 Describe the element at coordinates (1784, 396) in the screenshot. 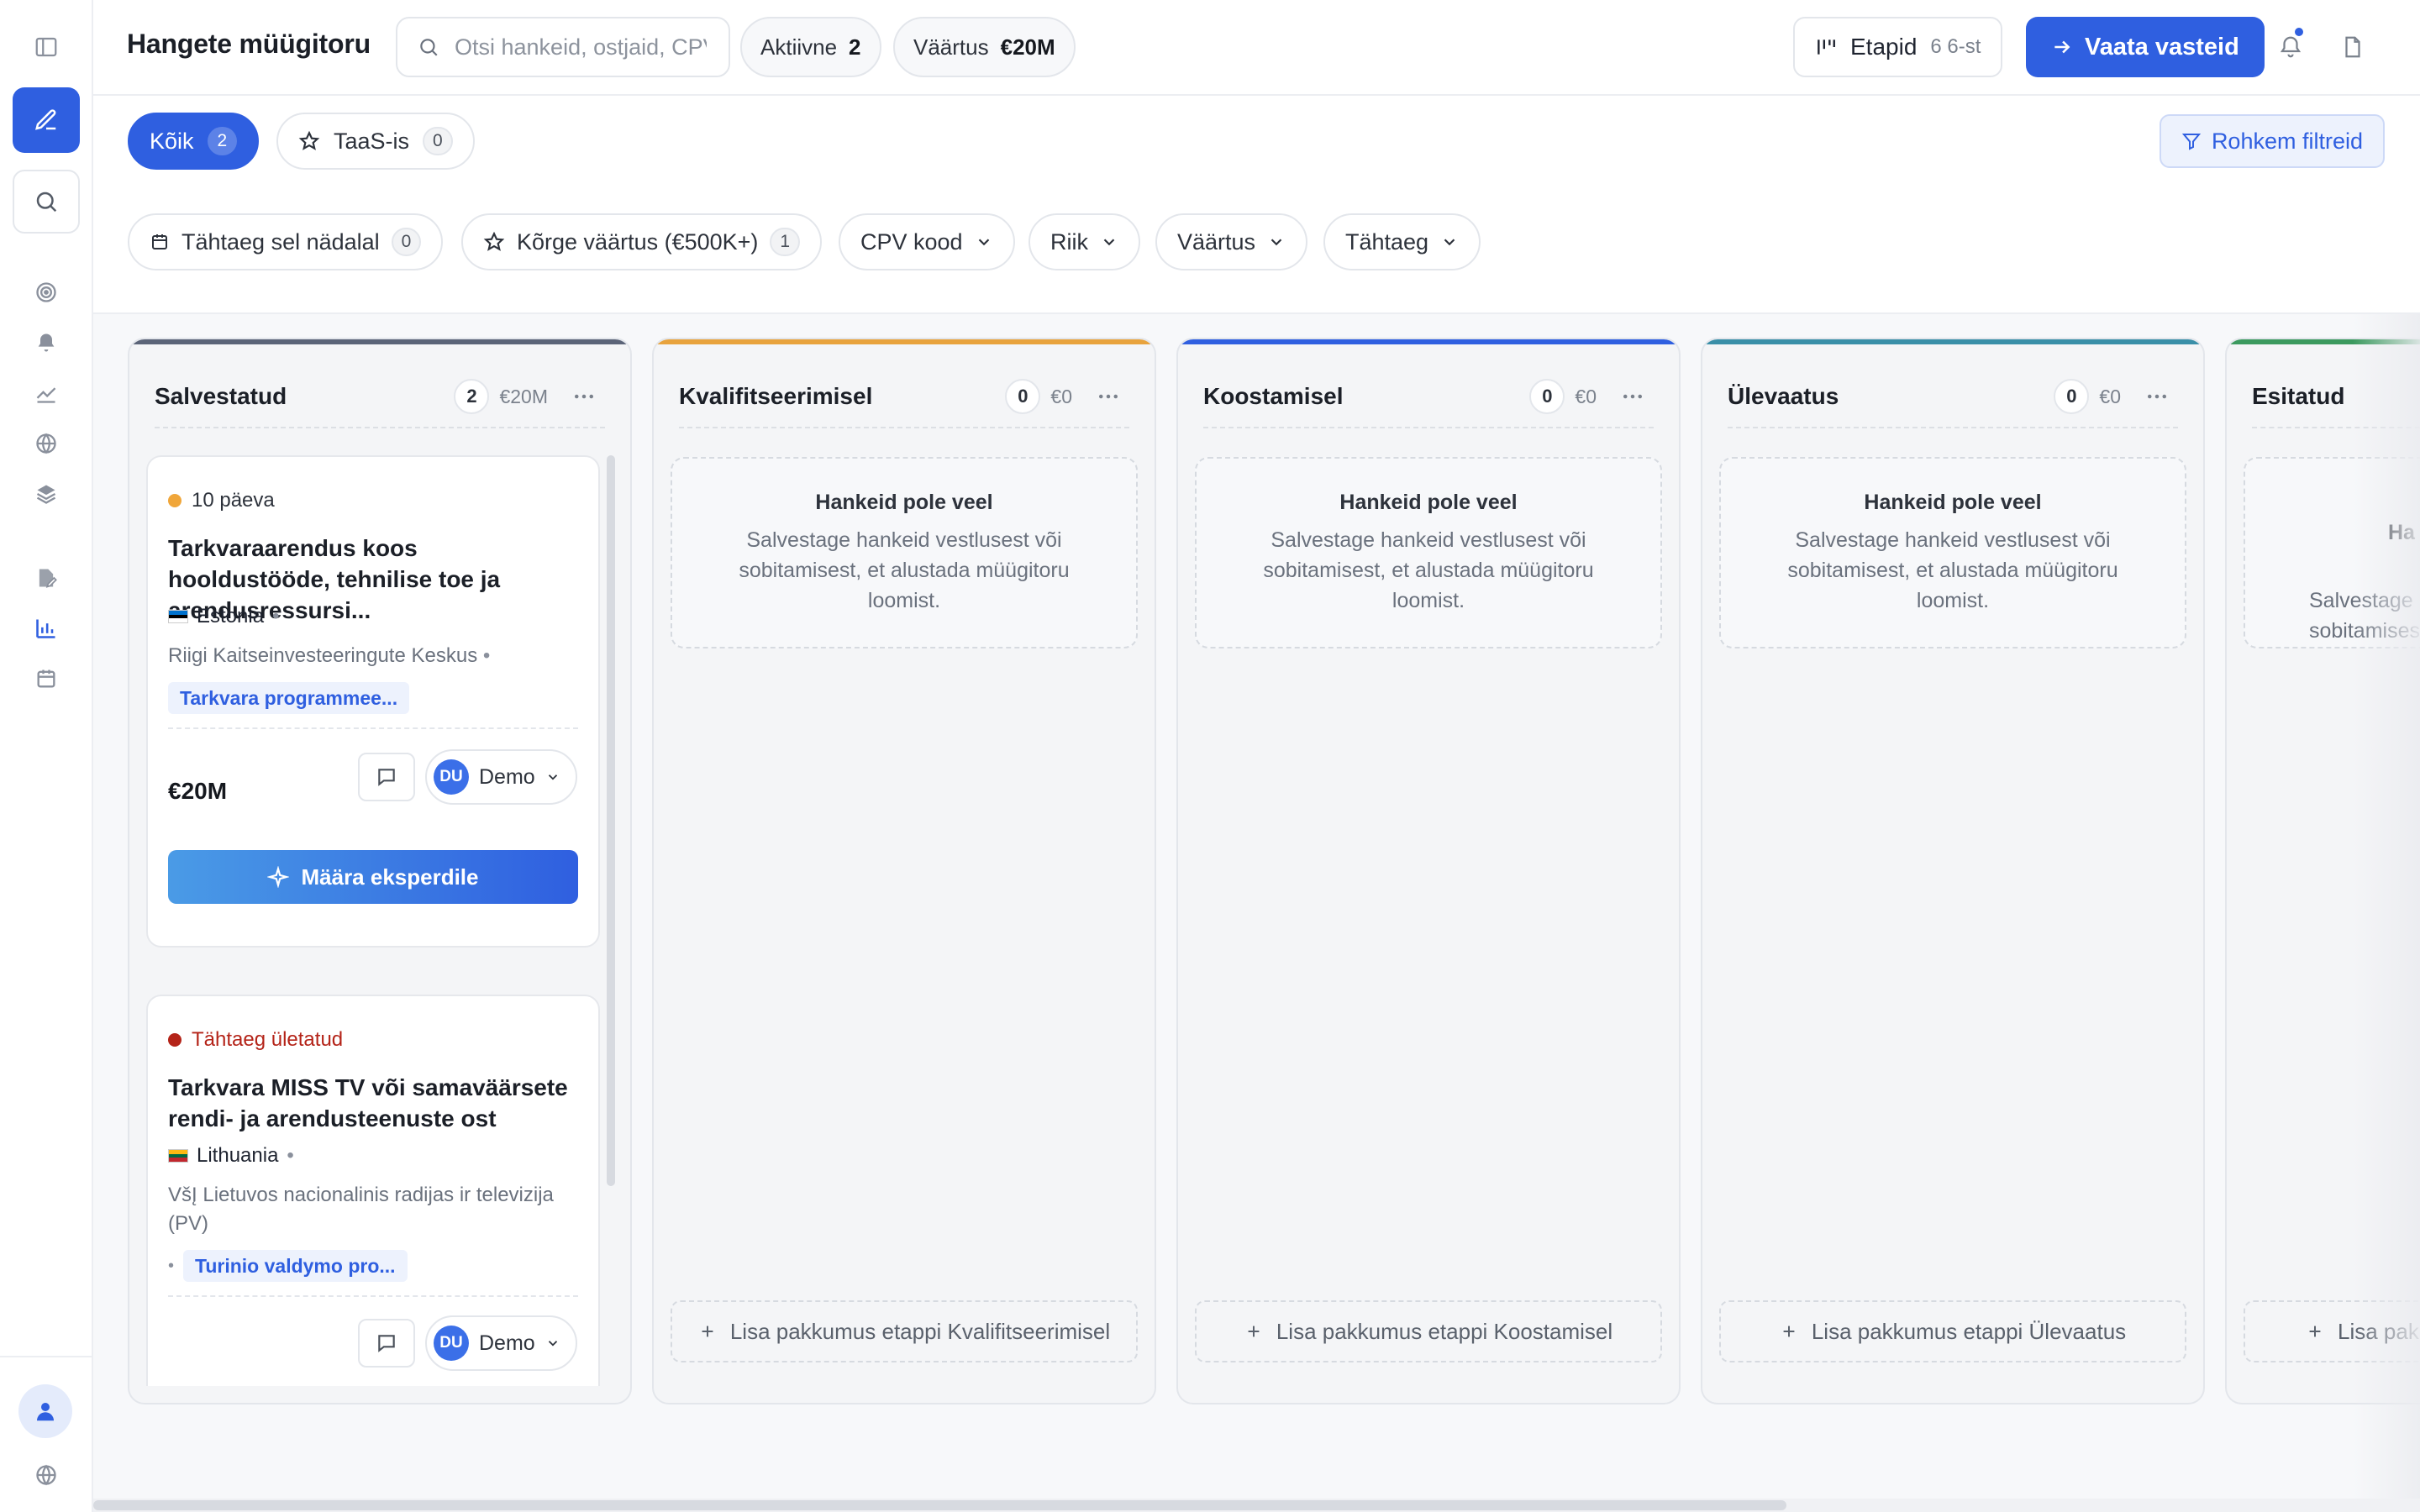

I see `column-title: Ülevaatus` at that location.